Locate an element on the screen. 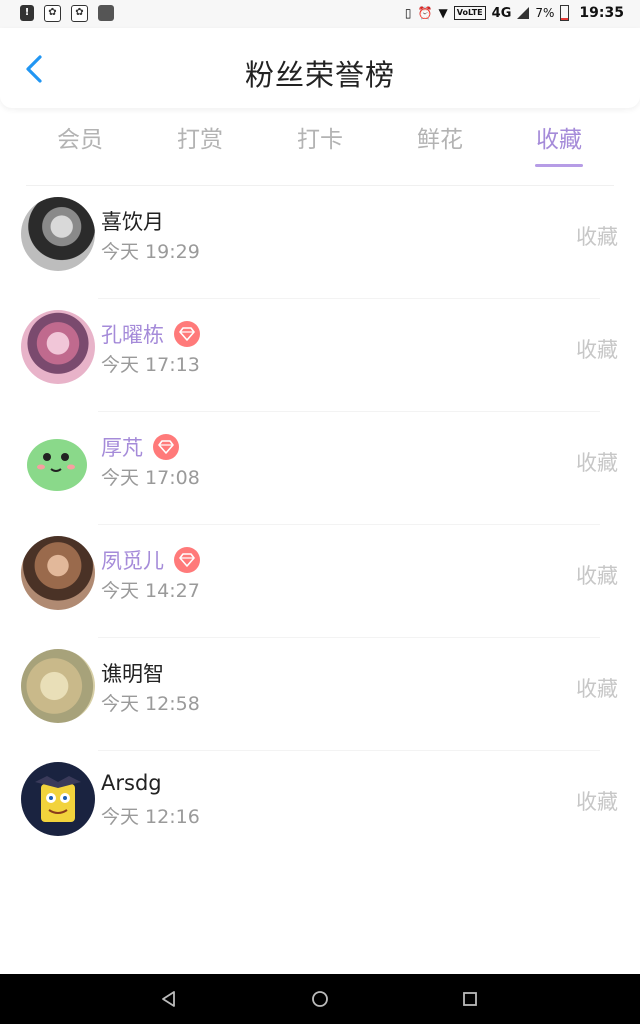  timestamp: 今天 19:29 is located at coordinates (150, 252).